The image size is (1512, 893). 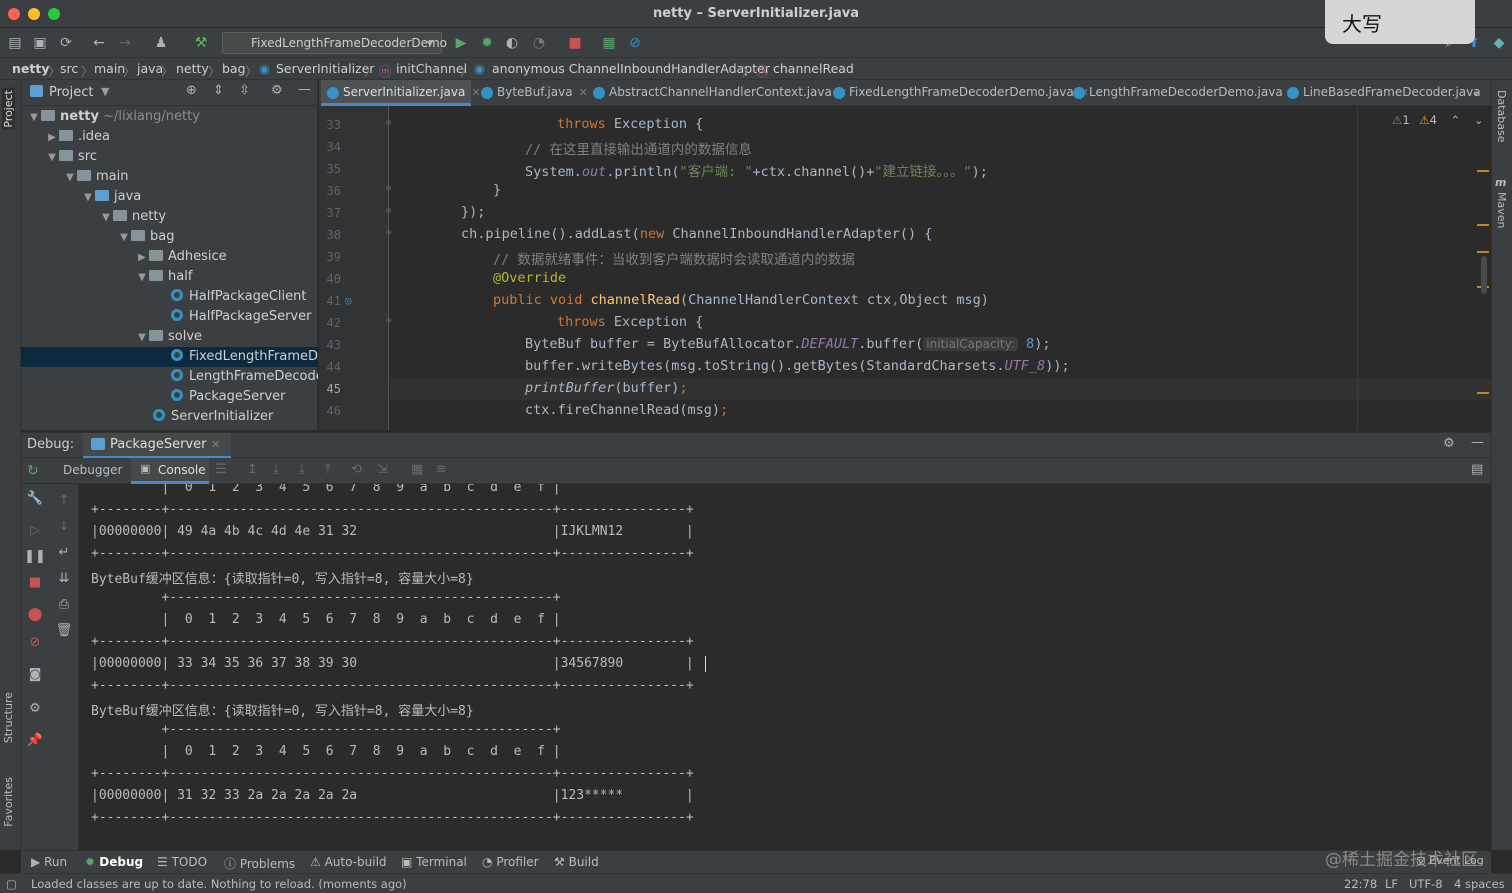 What do you see at coordinates (64, 500) in the screenshot?
I see `arrow-up-icon: ↑` at bounding box center [64, 500].